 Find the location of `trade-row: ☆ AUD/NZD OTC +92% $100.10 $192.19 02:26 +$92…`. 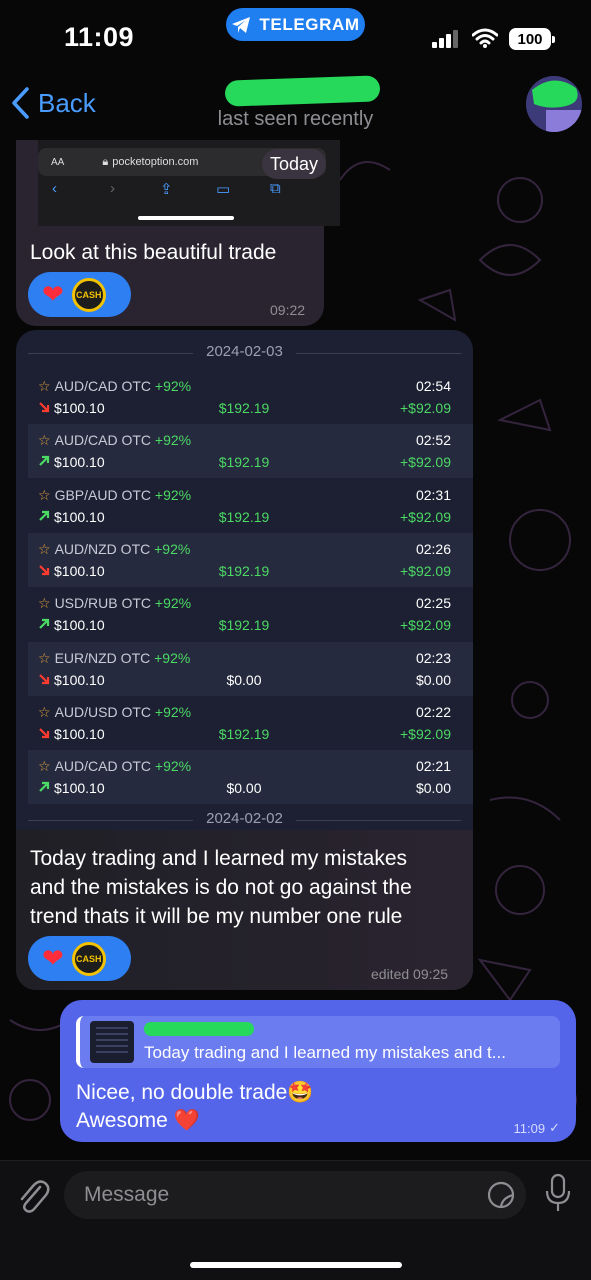

trade-row: ☆ AUD/NZD OTC +92% $100.10 $192.19 02:26 +$92… is located at coordinates (250, 559).